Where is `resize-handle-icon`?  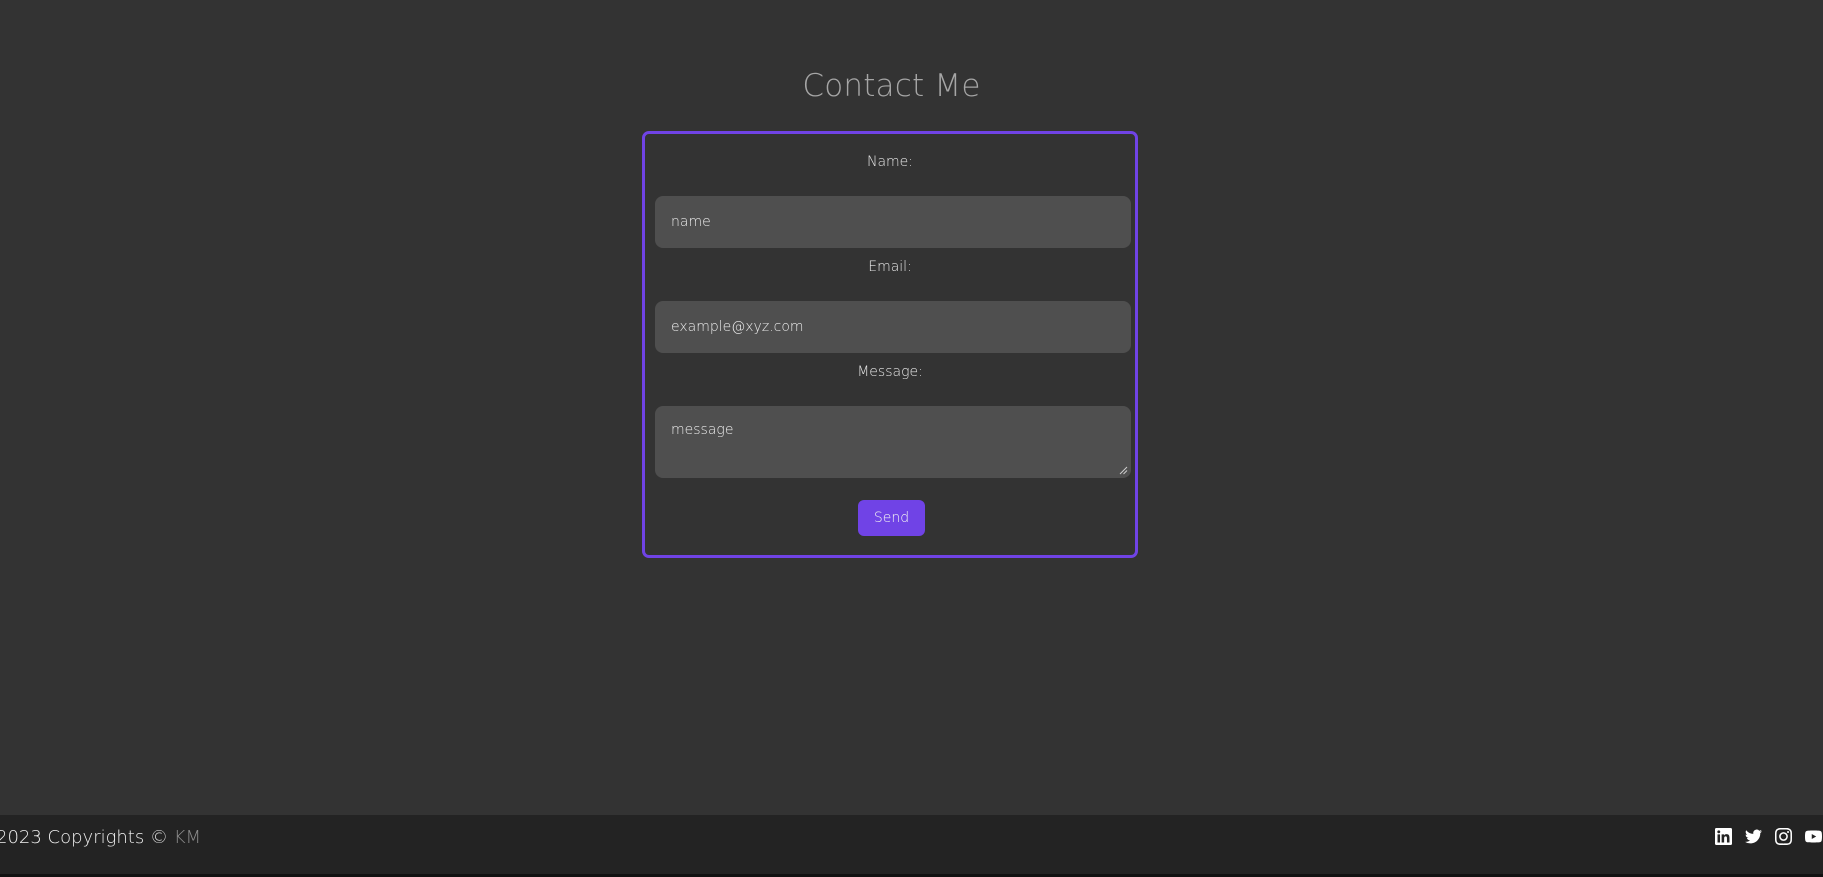
resize-handle-icon is located at coordinates (1123, 470).